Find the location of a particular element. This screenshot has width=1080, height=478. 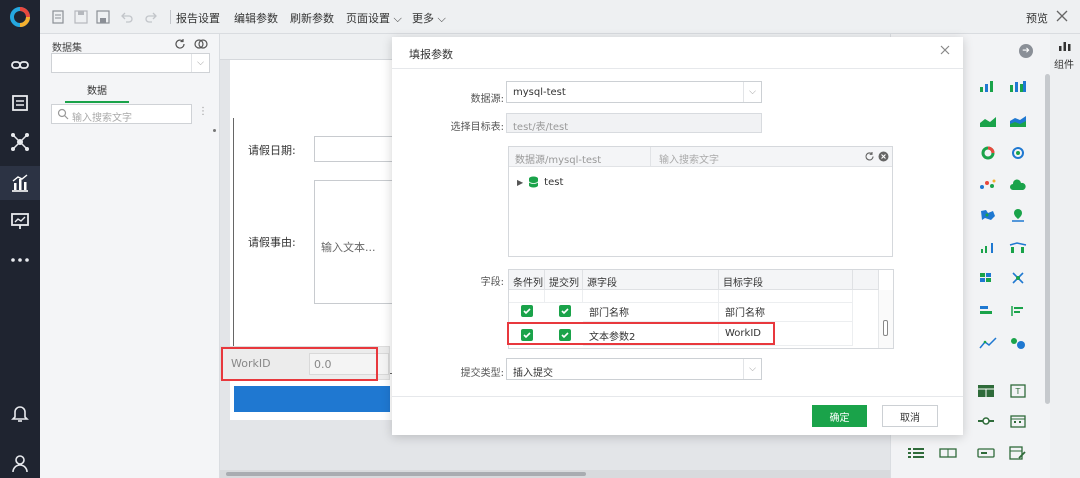

button-widget-icon is located at coordinates (986, 453).